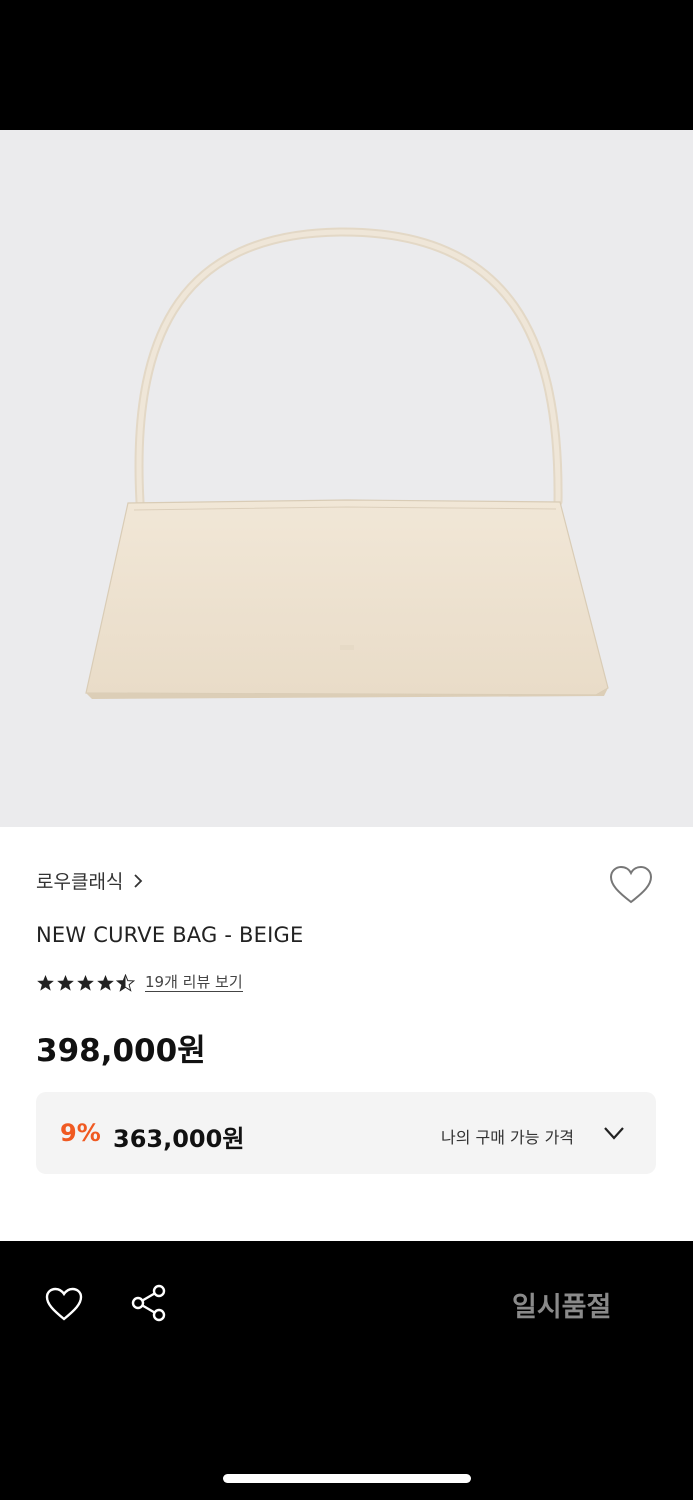  I want to click on share-icon, so click(149, 1303).